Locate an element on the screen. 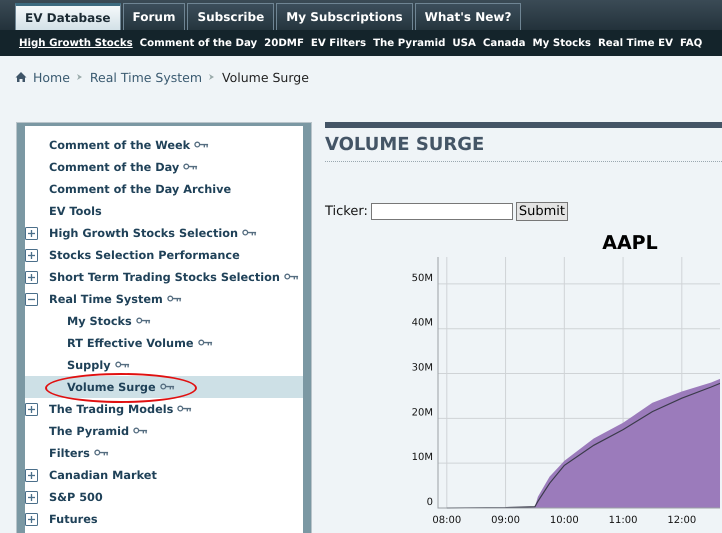 This screenshot has width=722, height=533. y-axis-label: 40M is located at coordinates (422, 323).